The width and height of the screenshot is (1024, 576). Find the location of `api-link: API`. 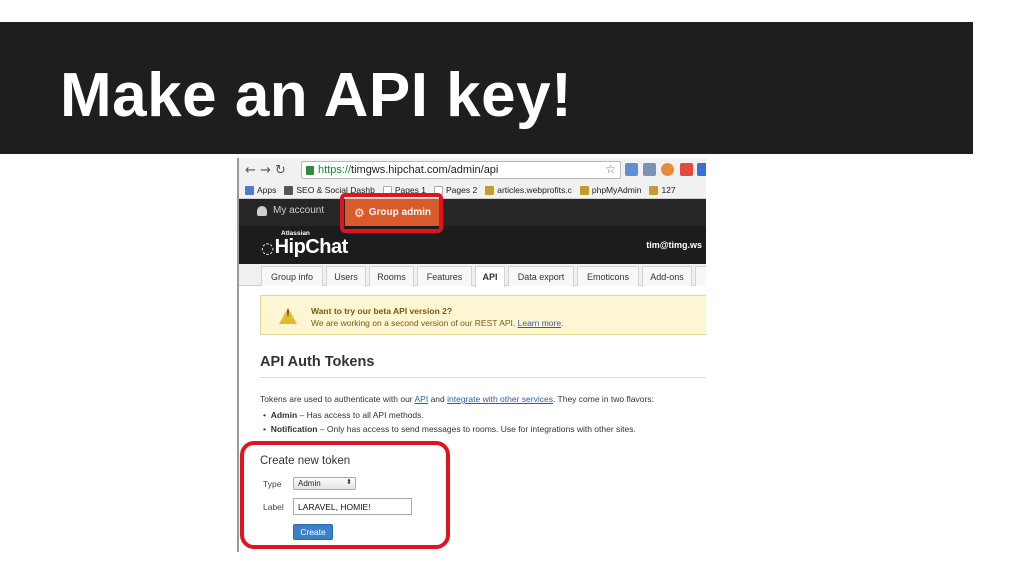

api-link: API is located at coordinates (422, 399).